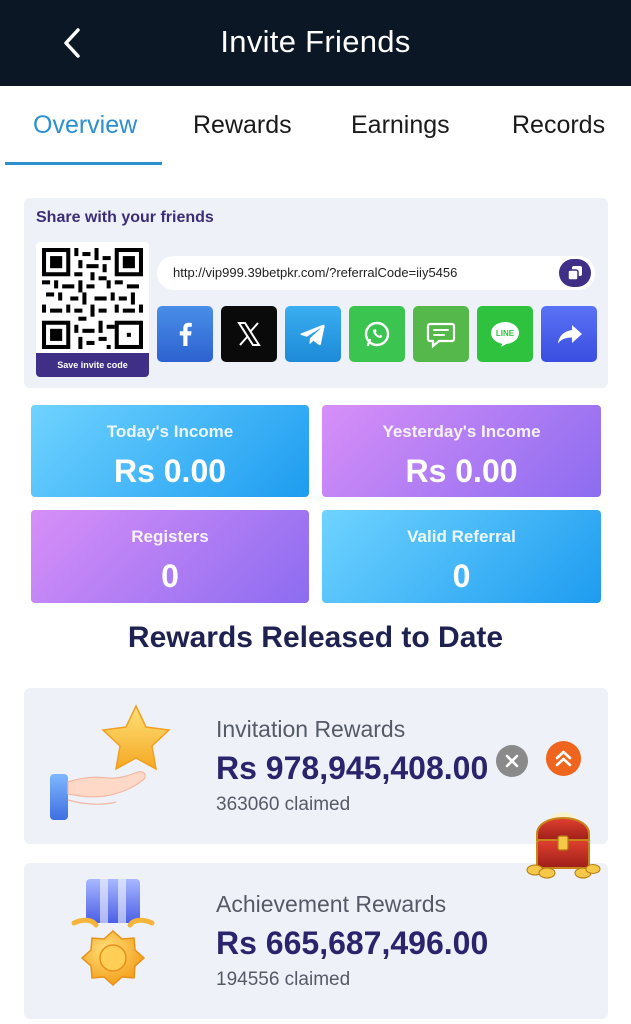  I want to click on yesterday-income-label: Yesterday's Income, so click(461, 431).